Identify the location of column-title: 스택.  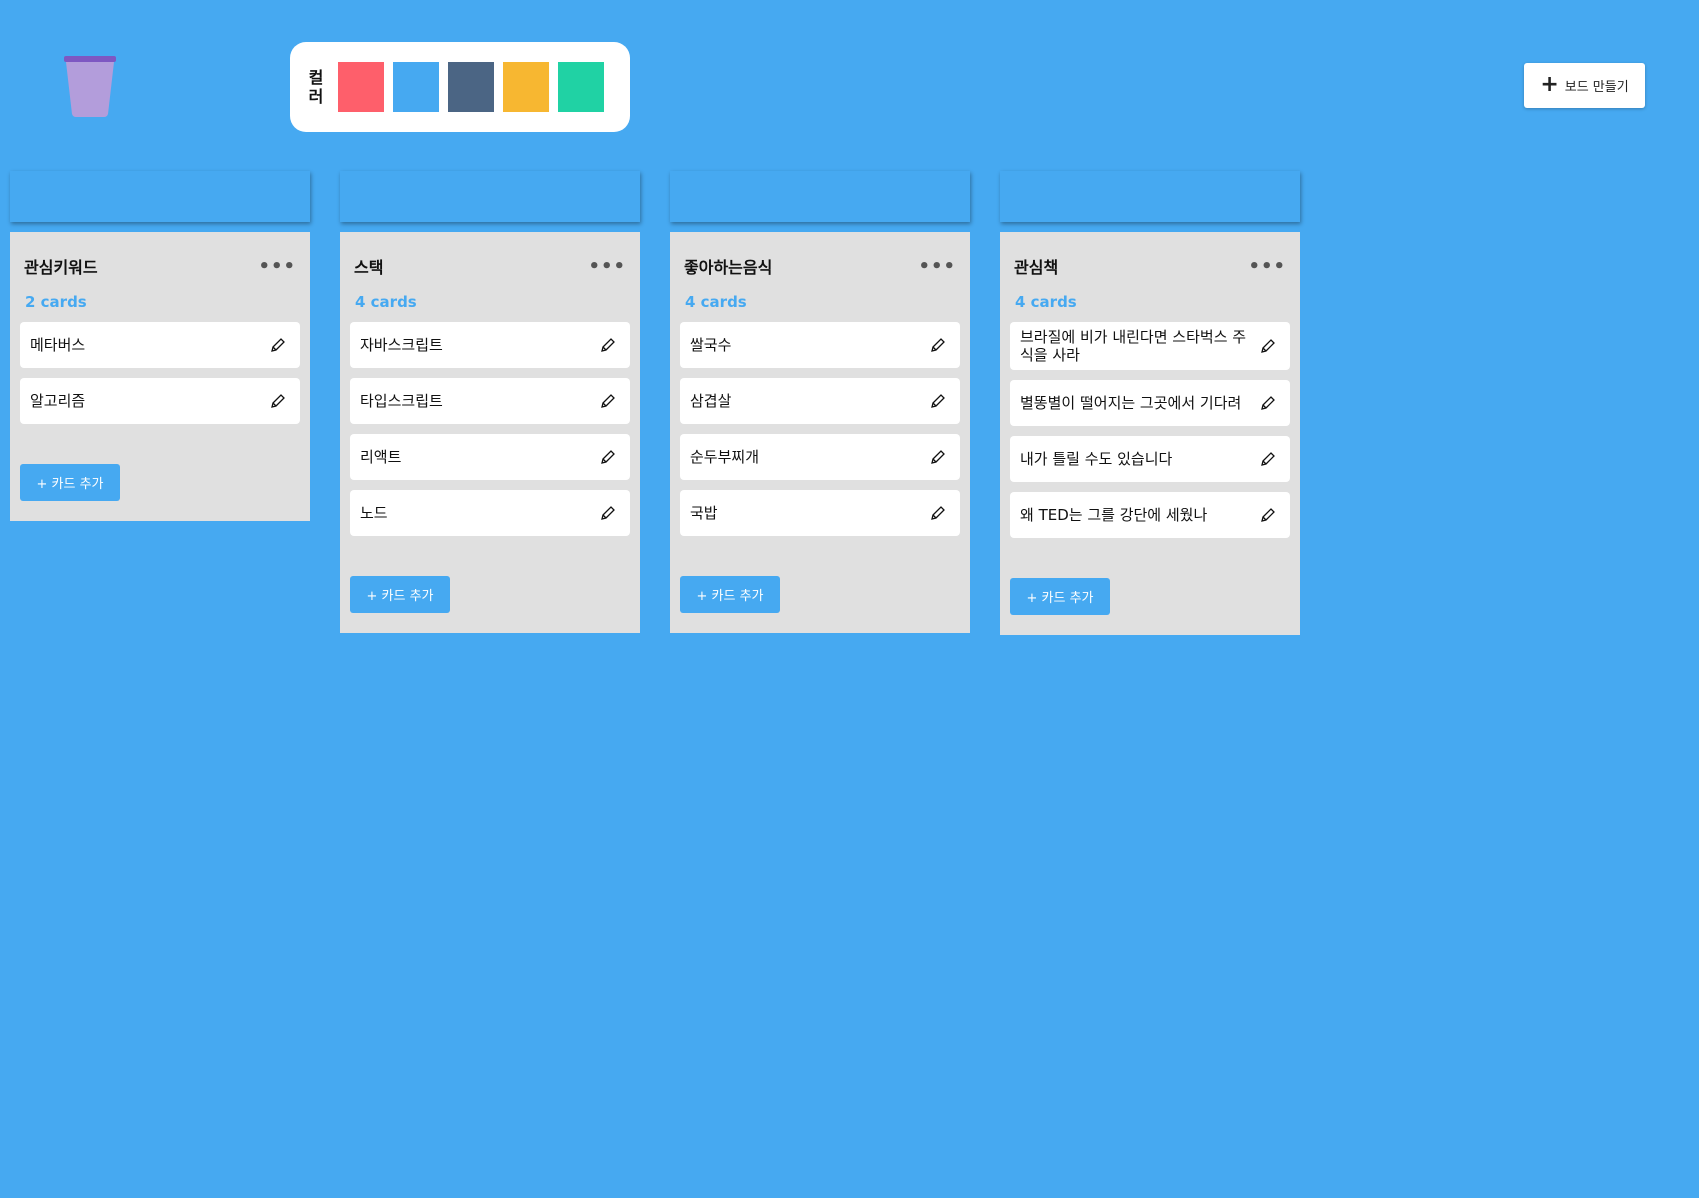
(369, 267).